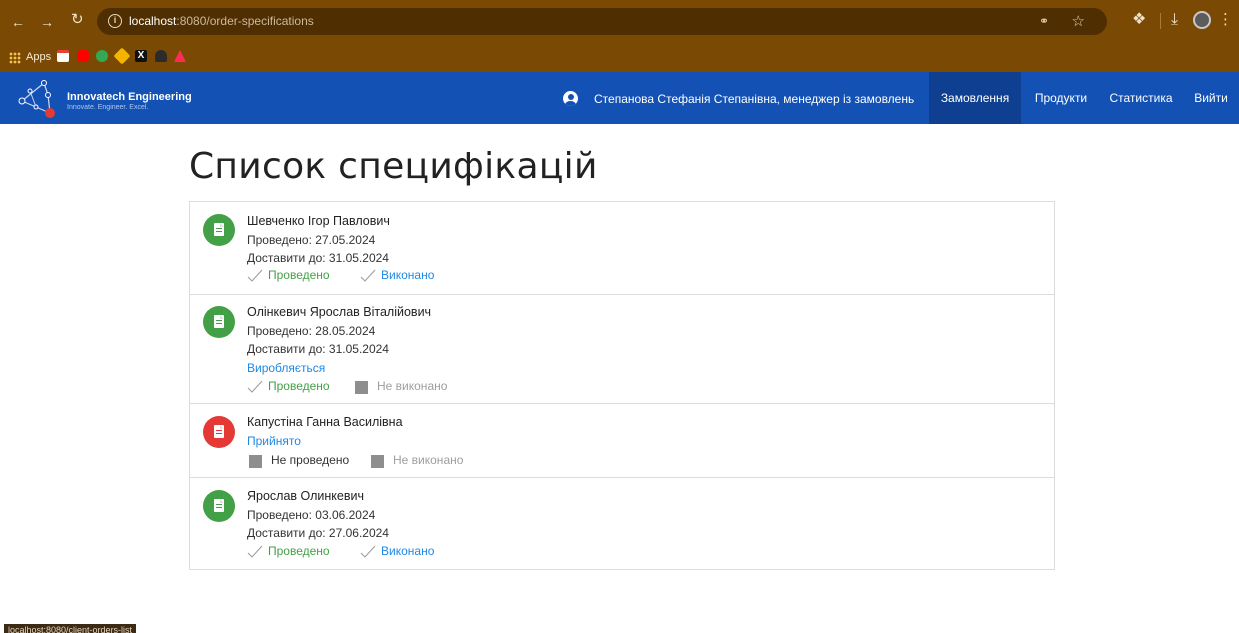  Describe the element at coordinates (318, 221) in the screenshot. I see `spec-client-name: Шевченко Ігор Павлович` at that location.